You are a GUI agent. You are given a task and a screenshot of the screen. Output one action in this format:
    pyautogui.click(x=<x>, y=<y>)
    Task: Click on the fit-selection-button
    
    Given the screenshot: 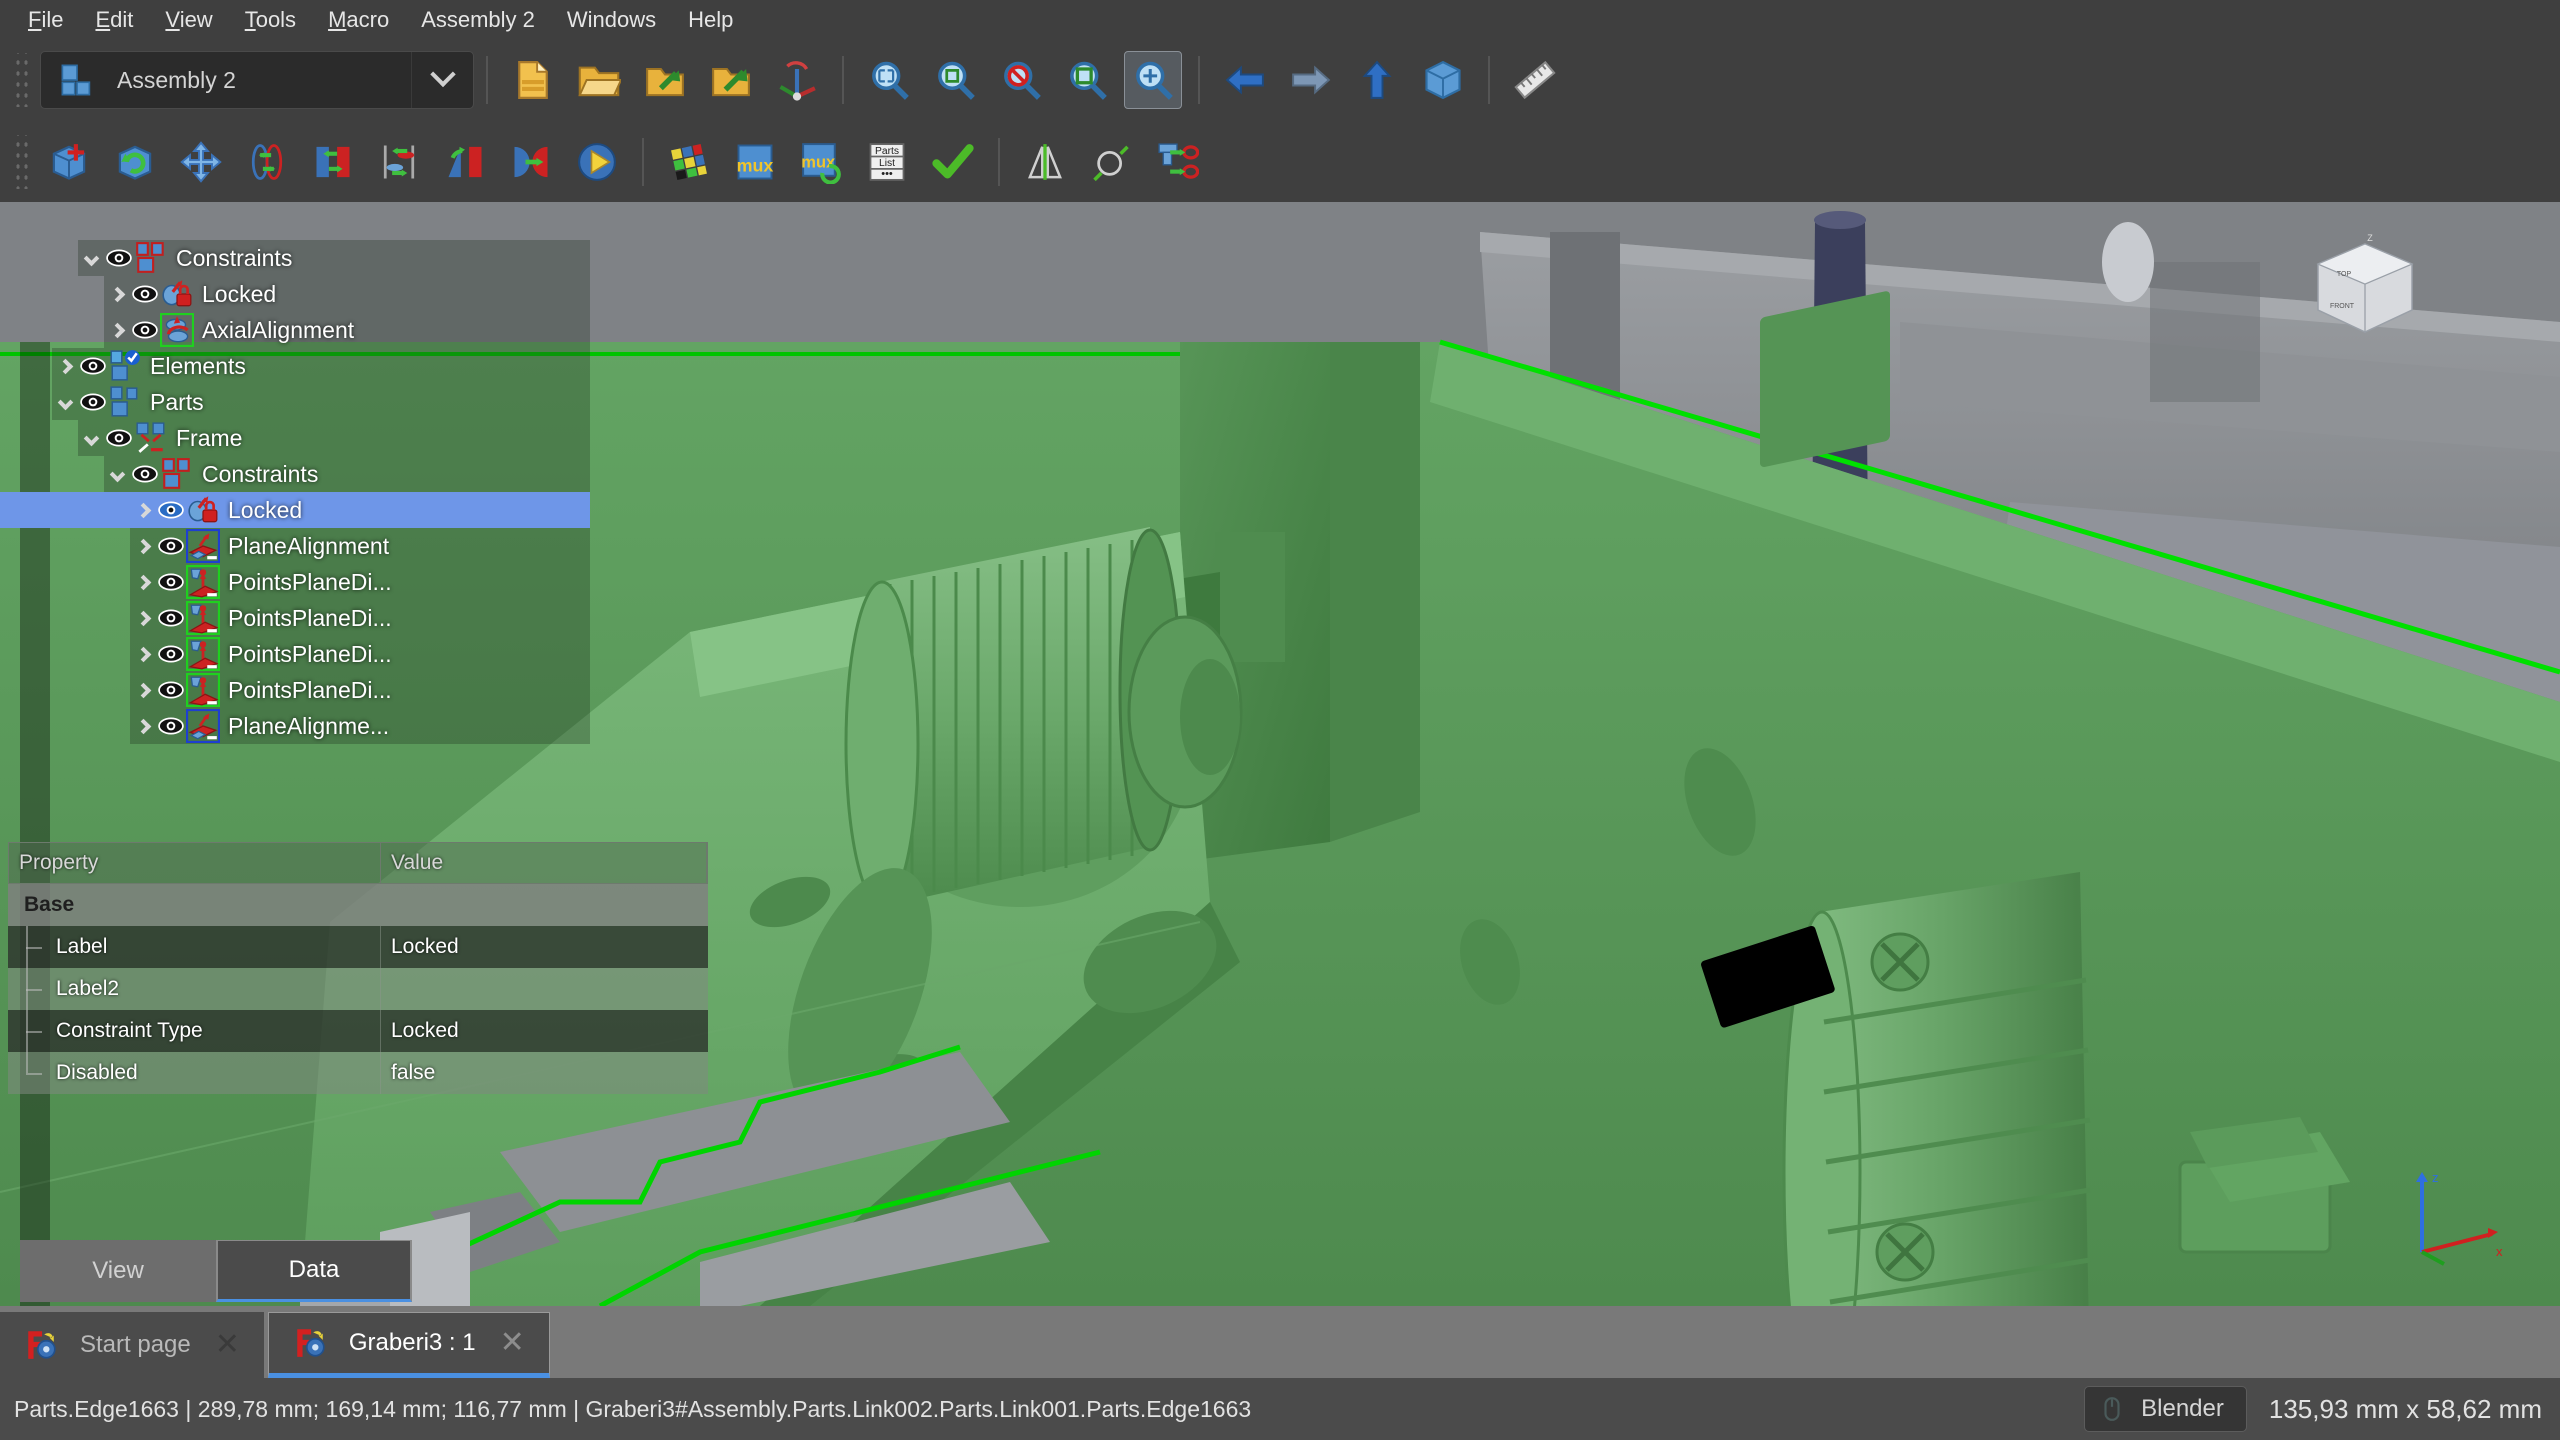 What is the action you would take?
    pyautogui.click(x=955, y=80)
    